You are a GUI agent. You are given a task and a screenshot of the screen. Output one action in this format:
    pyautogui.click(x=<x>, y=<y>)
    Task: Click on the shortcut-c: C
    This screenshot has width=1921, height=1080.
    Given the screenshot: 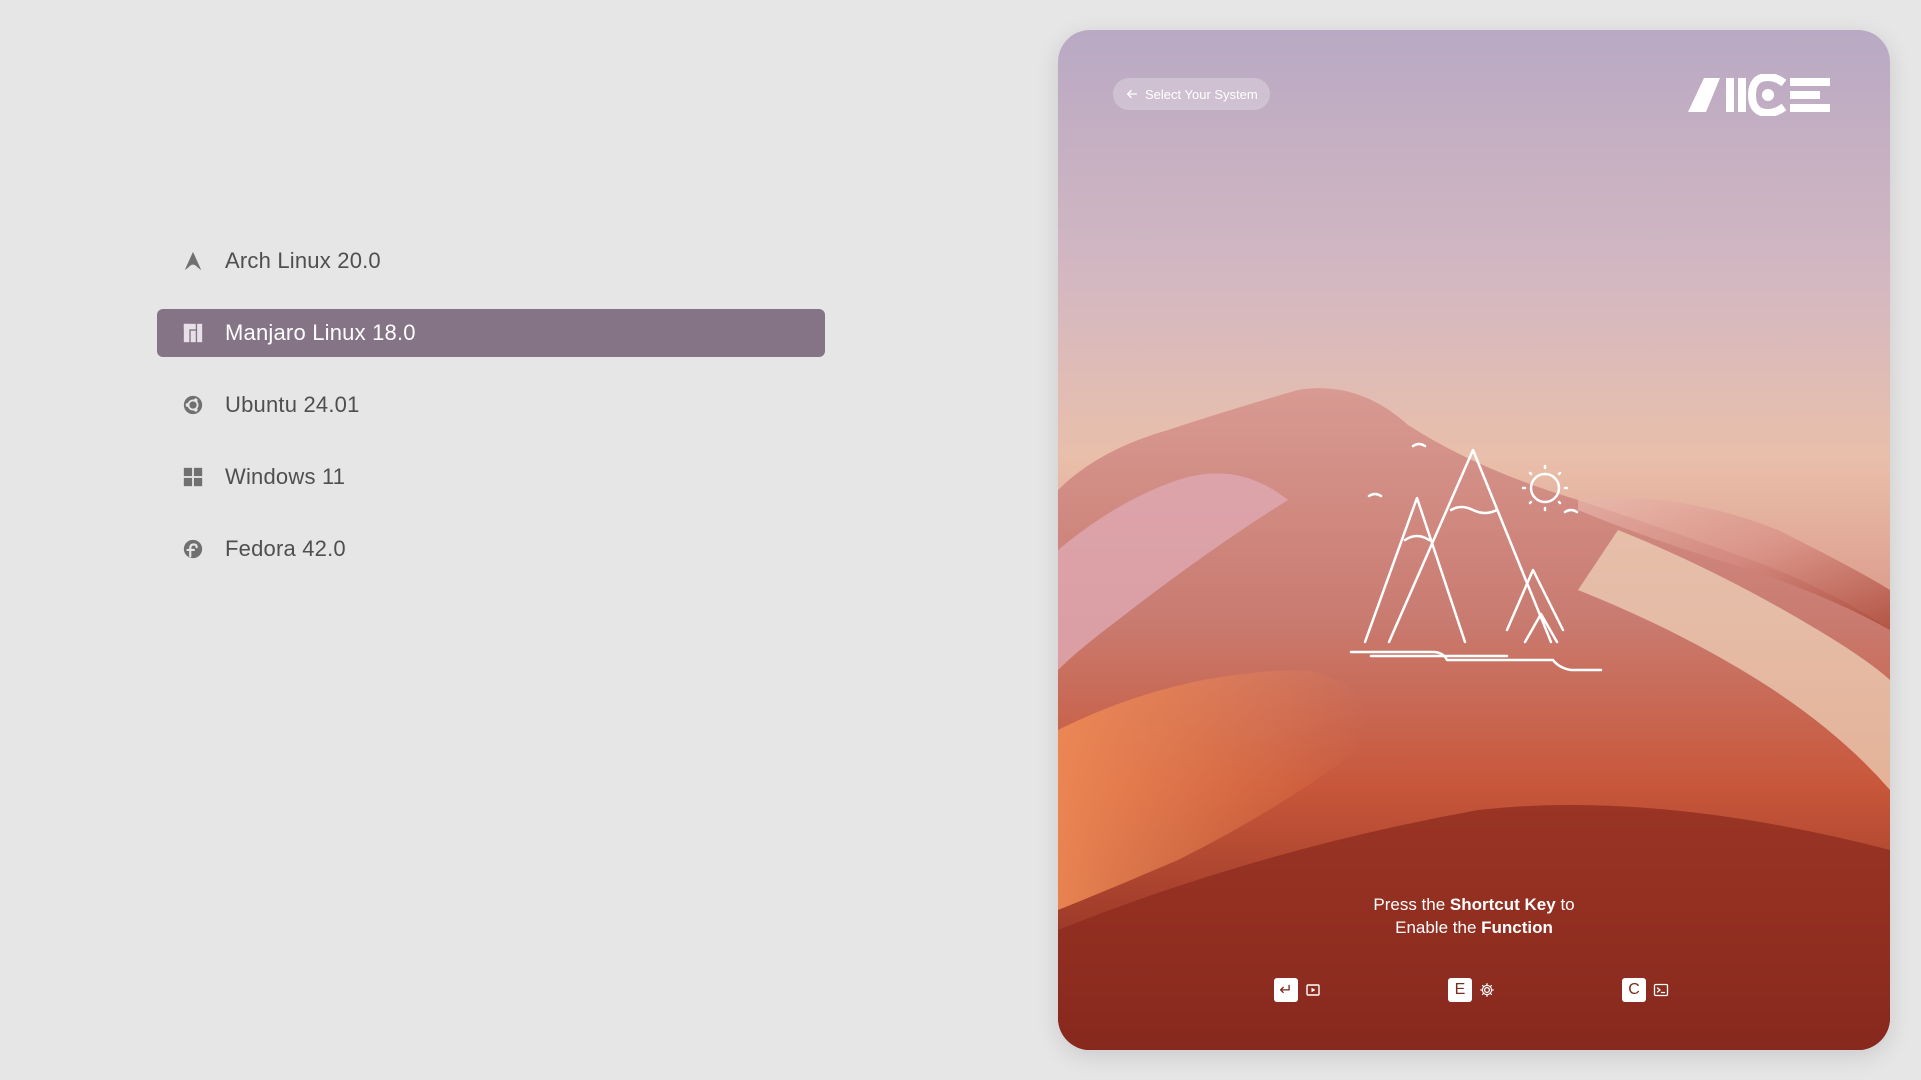 What is the action you would take?
    pyautogui.click(x=1646, y=990)
    